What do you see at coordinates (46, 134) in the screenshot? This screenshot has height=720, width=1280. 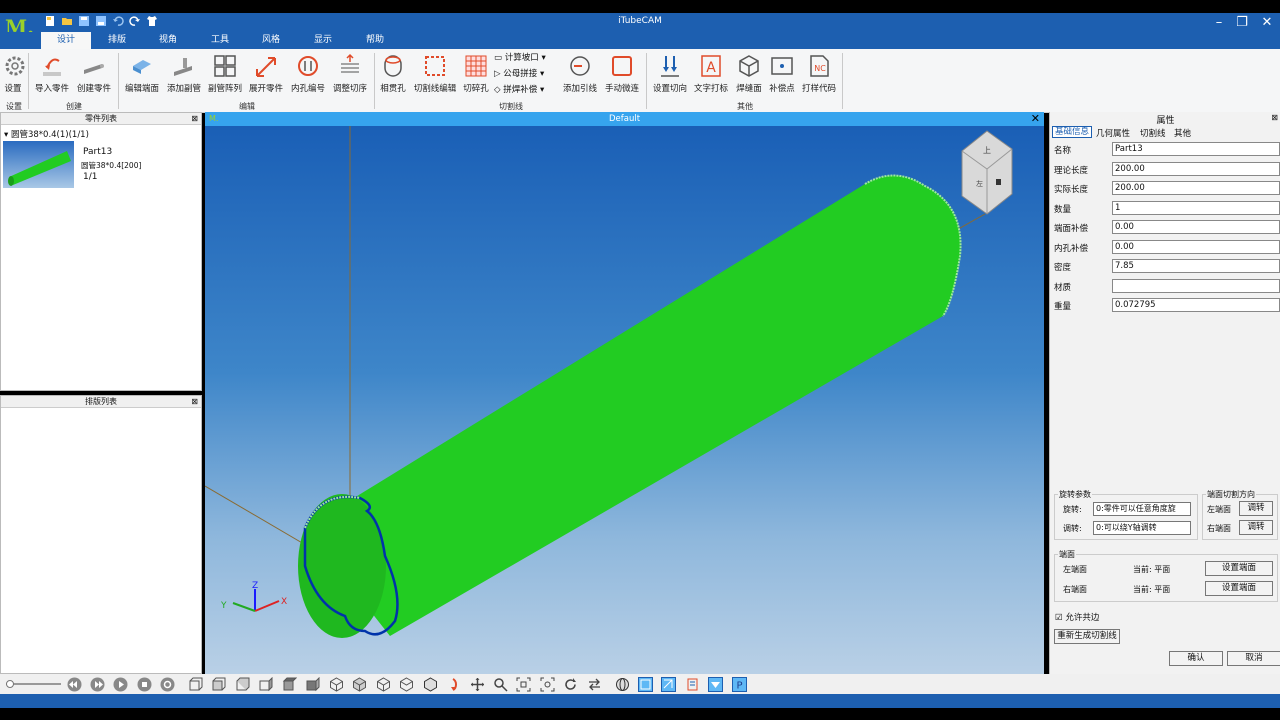 I see `parts-tree-node: ▾ 圆管38*0.4(1)(1/1)` at bounding box center [46, 134].